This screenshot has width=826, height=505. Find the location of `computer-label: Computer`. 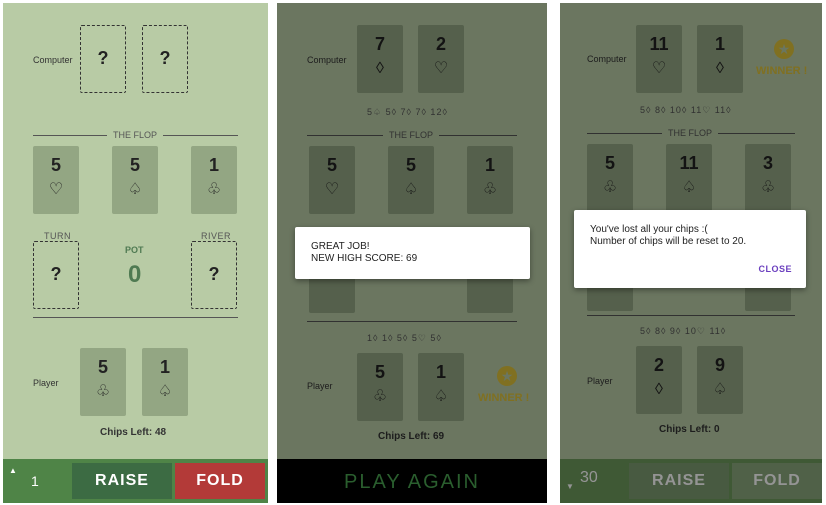

computer-label: Computer is located at coordinates (53, 60).